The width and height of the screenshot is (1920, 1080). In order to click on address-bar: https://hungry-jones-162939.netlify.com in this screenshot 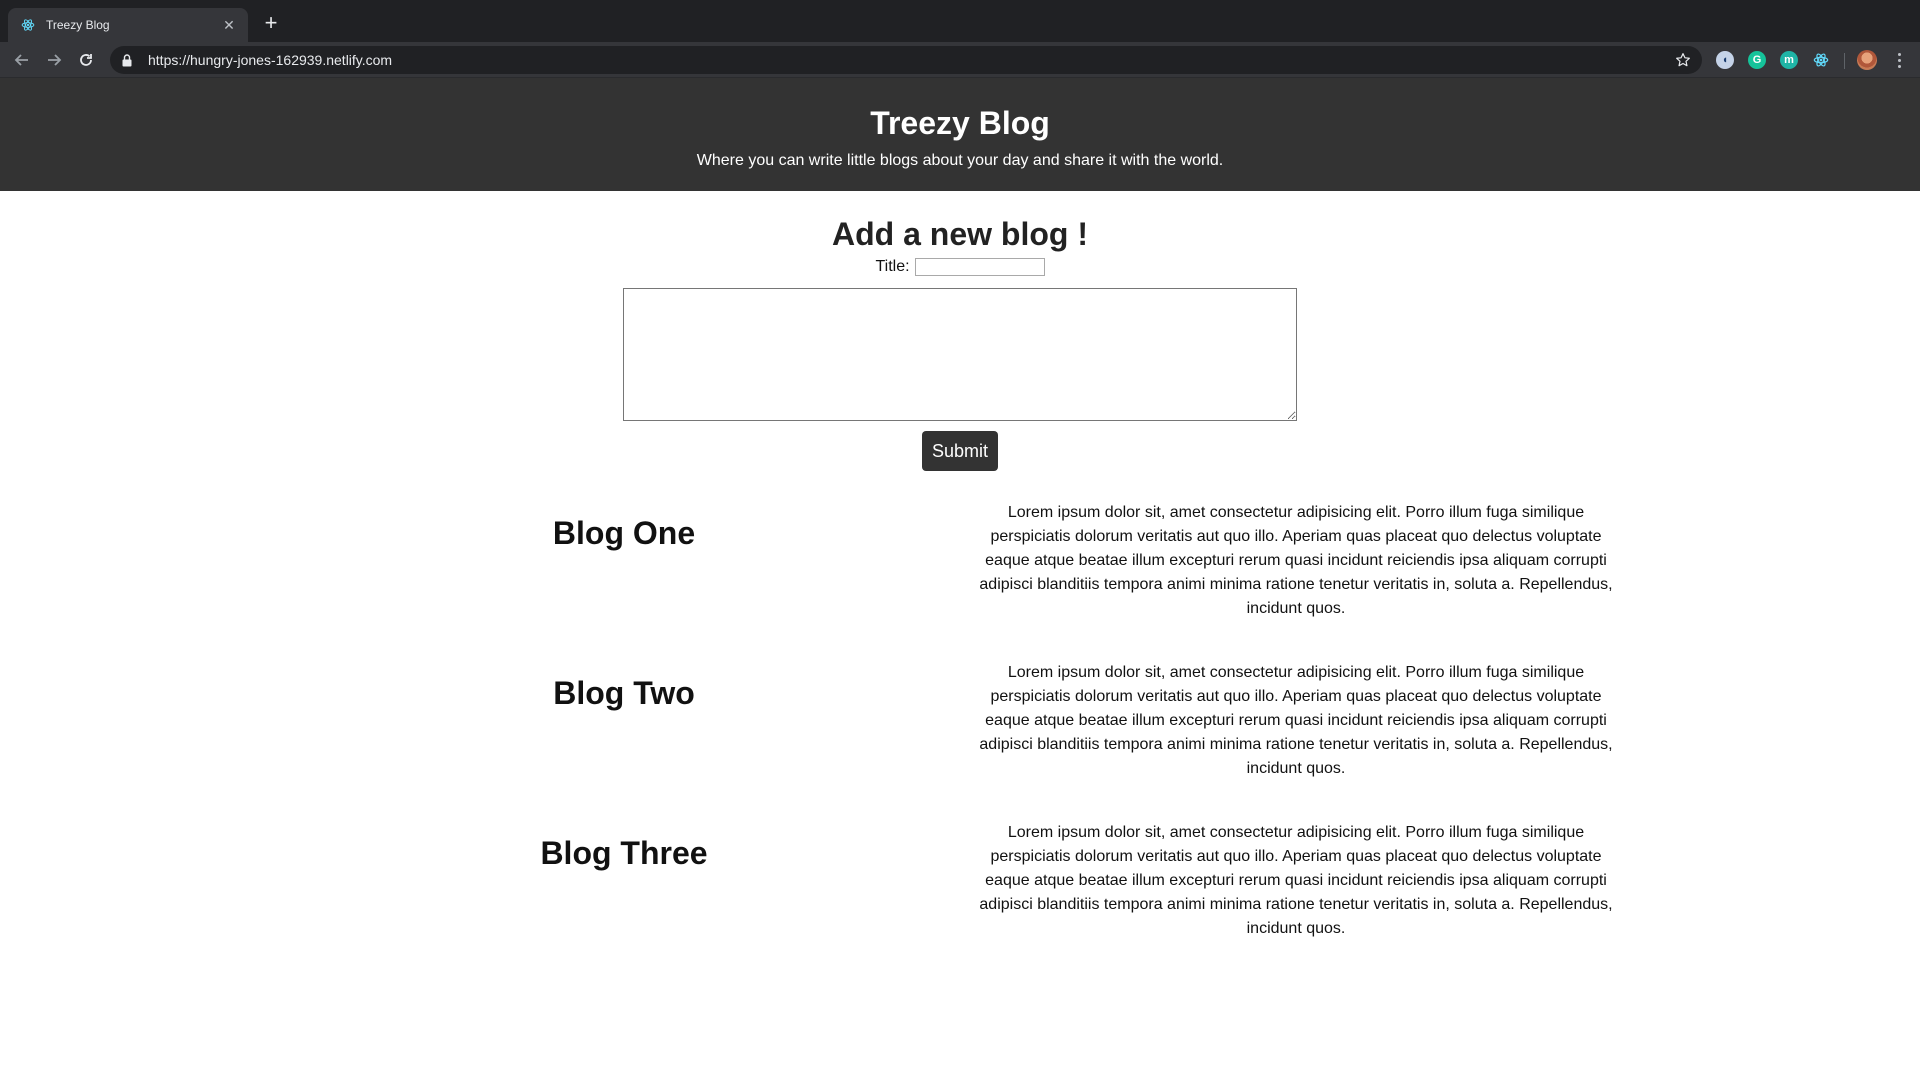, I will do `click(906, 60)`.